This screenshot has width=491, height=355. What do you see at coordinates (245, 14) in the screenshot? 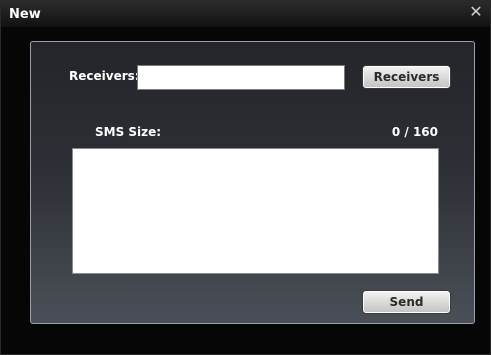
I see `title-bar: New ✕` at bounding box center [245, 14].